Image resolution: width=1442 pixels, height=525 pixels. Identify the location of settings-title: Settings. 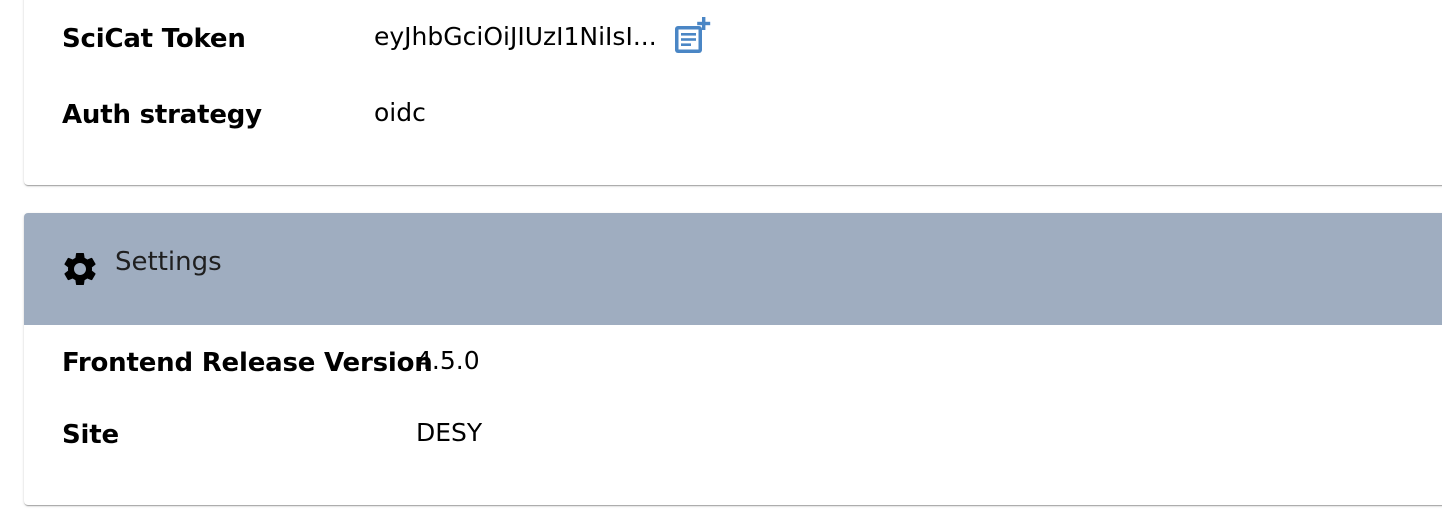
(168, 262).